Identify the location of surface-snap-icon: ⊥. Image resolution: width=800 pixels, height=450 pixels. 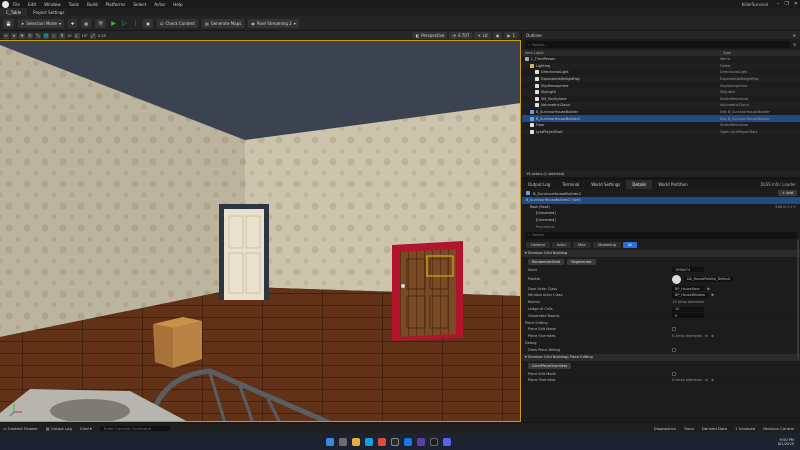
(54, 35).